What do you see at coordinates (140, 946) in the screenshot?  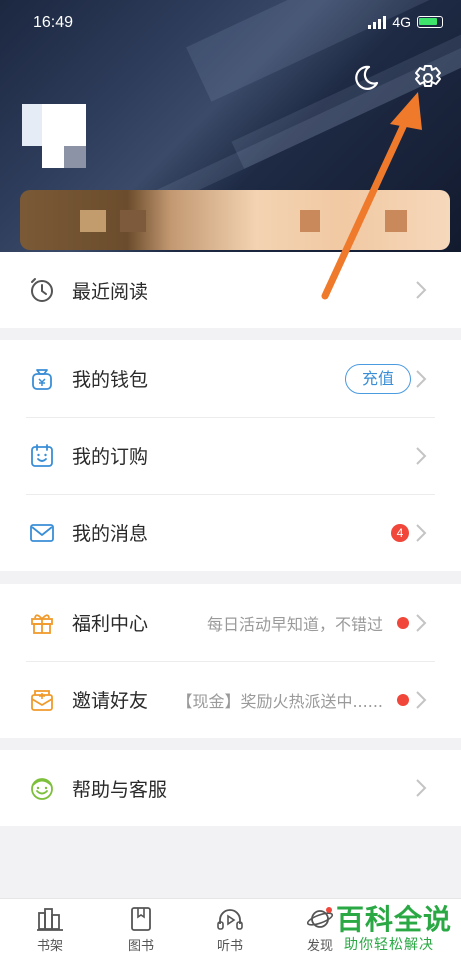 I see `tab-label: 图书` at bounding box center [140, 946].